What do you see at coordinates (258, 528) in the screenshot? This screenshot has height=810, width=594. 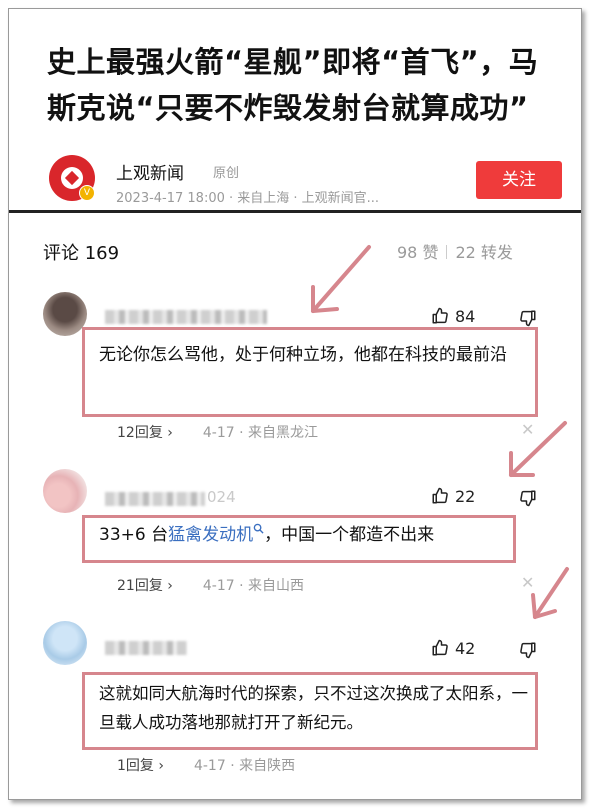 I see `search-icon` at bounding box center [258, 528].